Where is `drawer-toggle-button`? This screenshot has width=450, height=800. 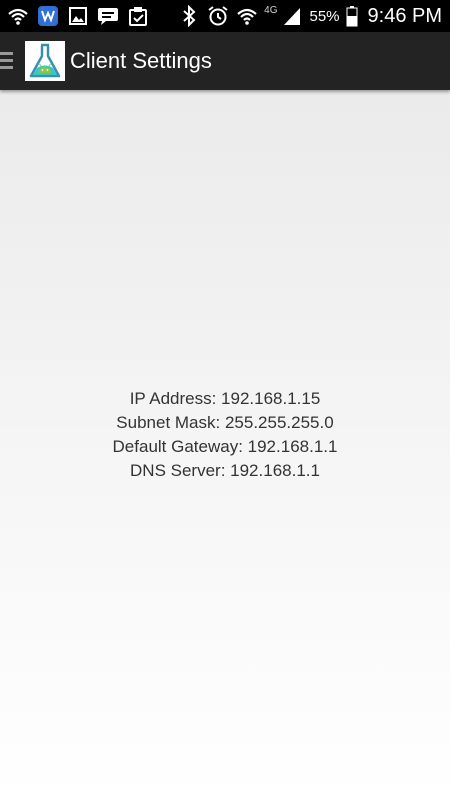 drawer-toggle-button is located at coordinates (34, 61).